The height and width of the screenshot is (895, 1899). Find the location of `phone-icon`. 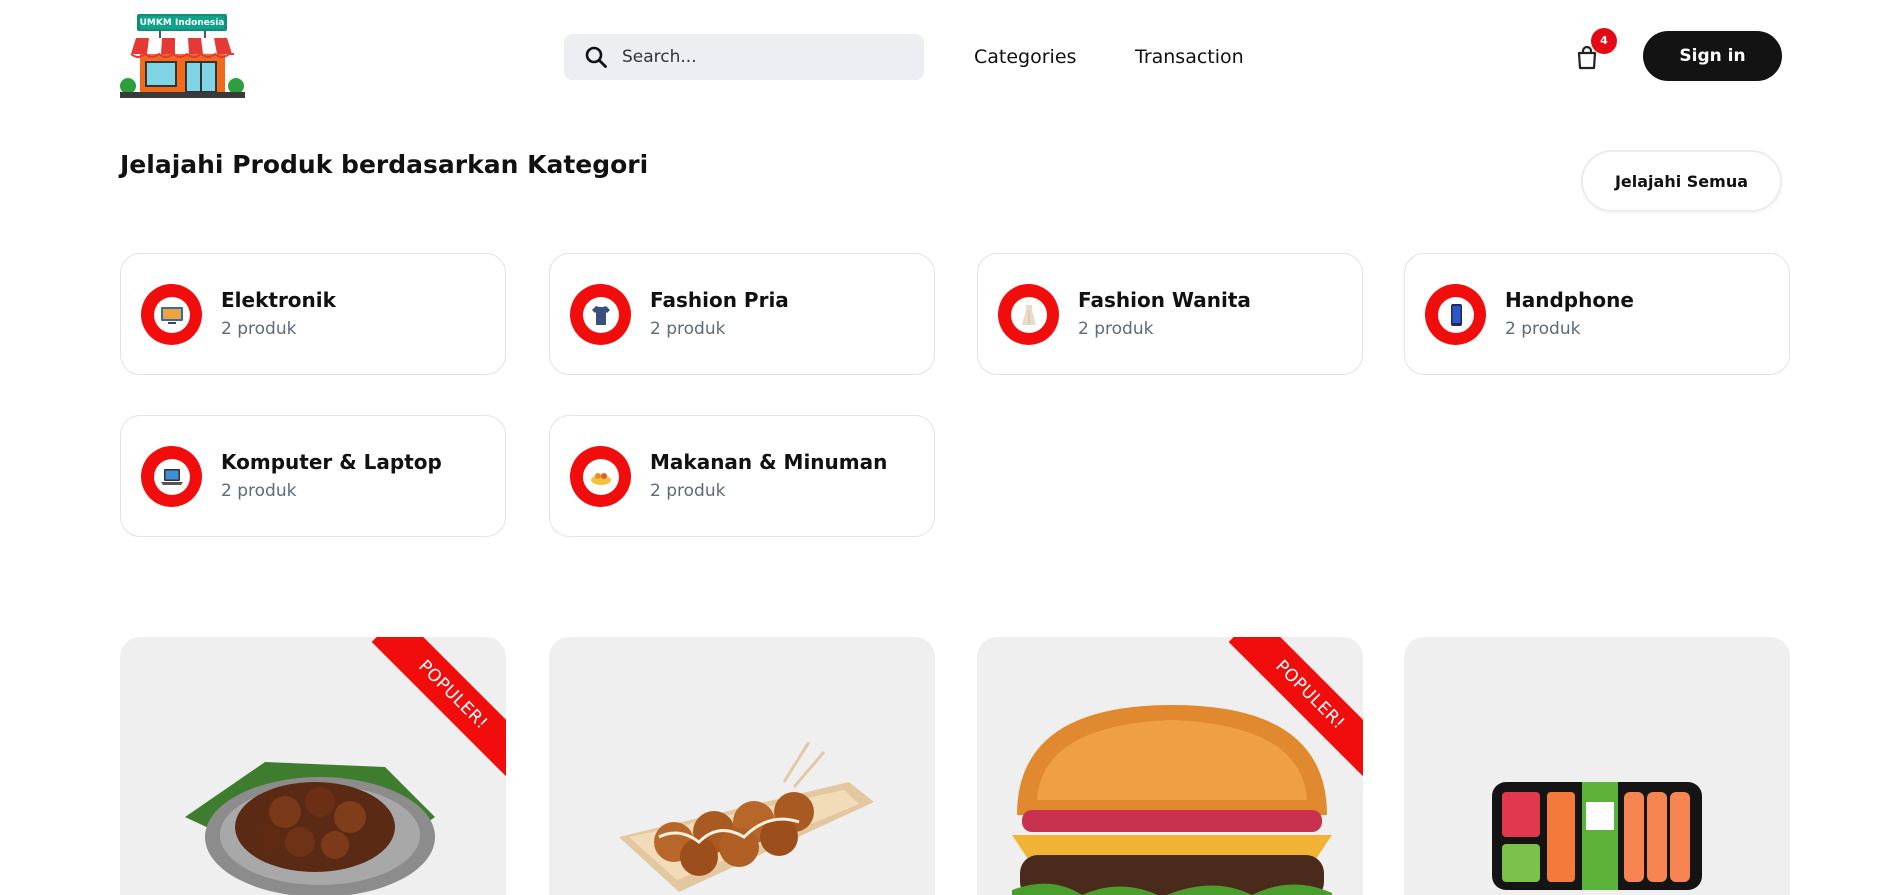

phone-icon is located at coordinates (1456, 314).